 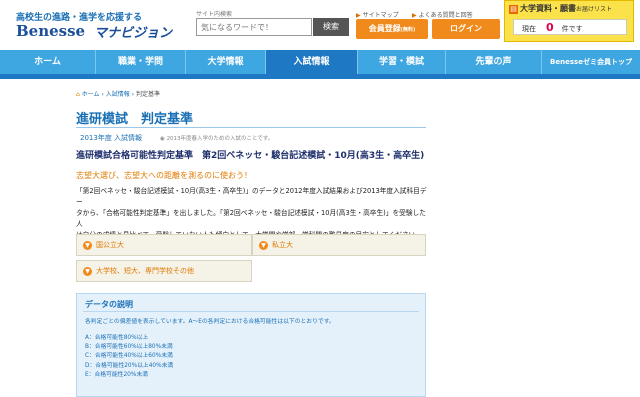 I want to click on list-item: D：合格可能性20%以上40%未満, so click(x=129, y=365).